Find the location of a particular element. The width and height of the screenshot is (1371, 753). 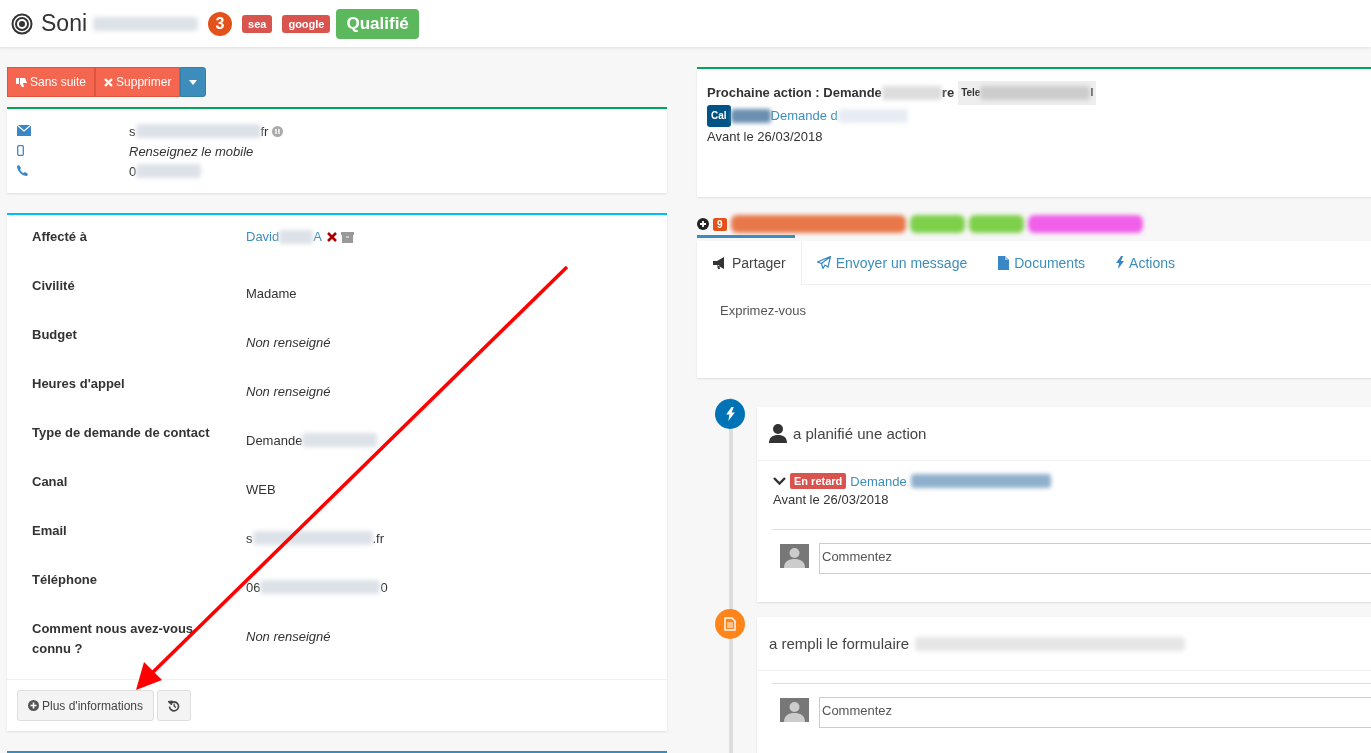

thumbs-down-icon is located at coordinates (21, 82).